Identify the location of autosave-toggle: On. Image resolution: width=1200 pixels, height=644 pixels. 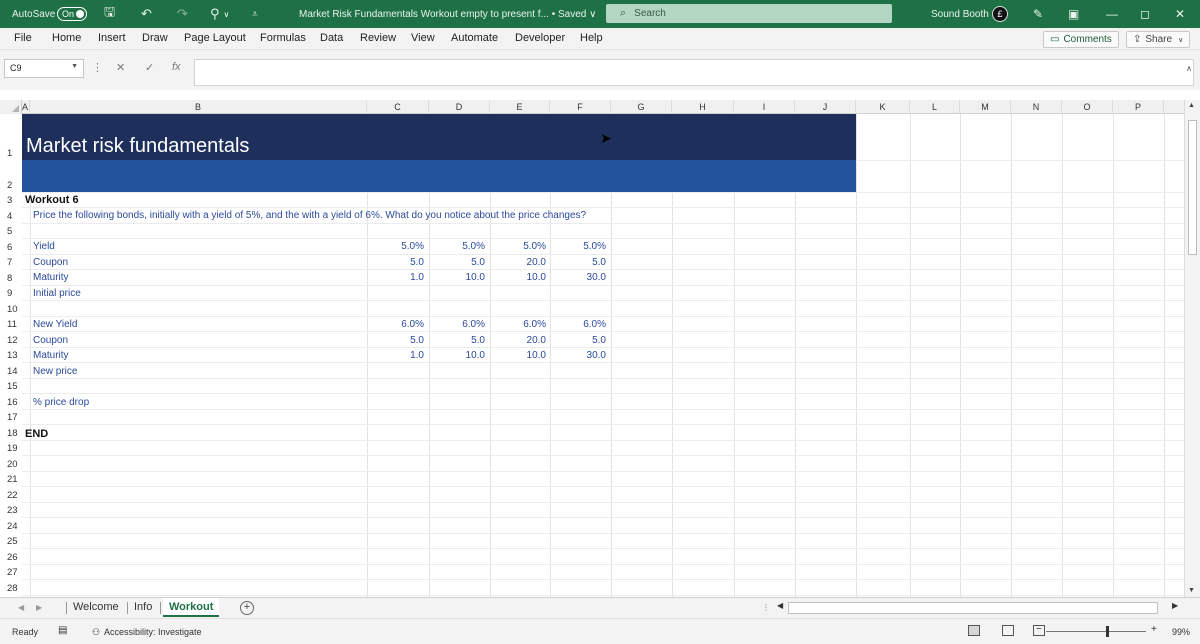
(72, 14).